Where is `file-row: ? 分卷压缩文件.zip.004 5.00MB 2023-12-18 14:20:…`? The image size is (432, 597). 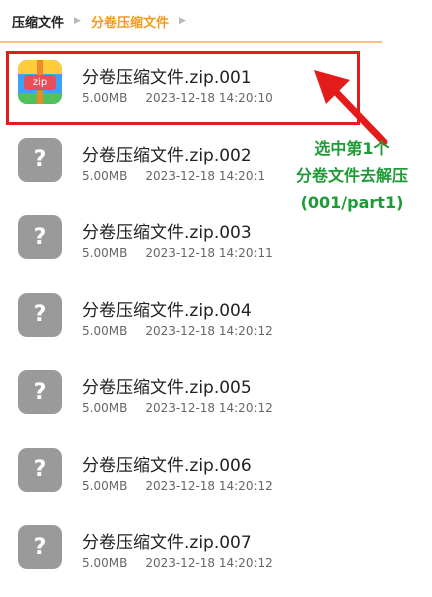 file-row: ? 分卷压缩文件.zip.004 5.00MB 2023-12-18 14:20:… is located at coordinates (191, 315).